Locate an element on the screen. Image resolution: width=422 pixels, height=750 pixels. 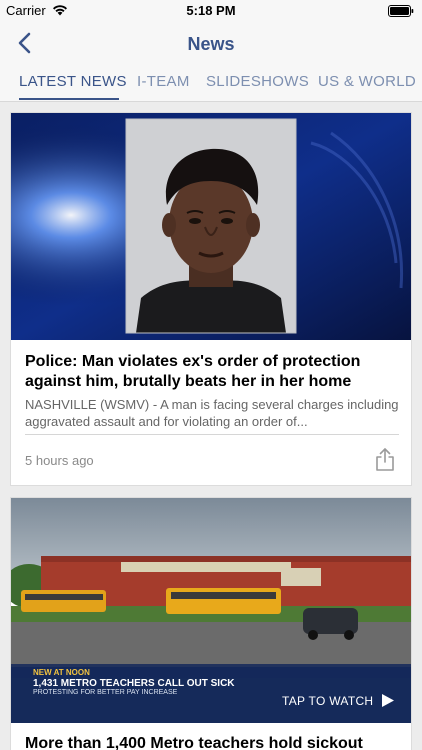
page-title: News is located at coordinates (211, 44).